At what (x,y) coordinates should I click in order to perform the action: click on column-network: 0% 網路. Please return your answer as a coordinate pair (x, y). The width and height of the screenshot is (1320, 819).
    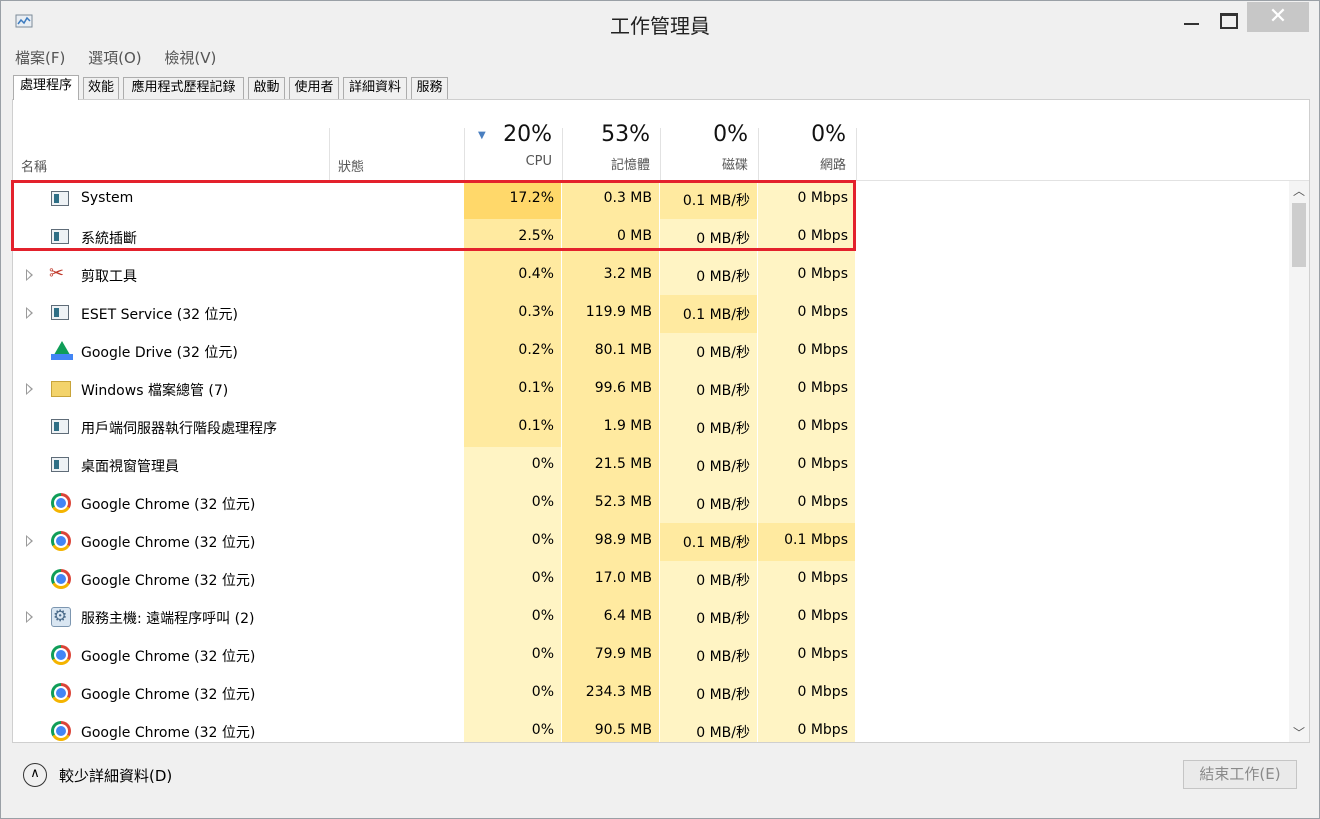
    Looking at the image, I should click on (798, 147).